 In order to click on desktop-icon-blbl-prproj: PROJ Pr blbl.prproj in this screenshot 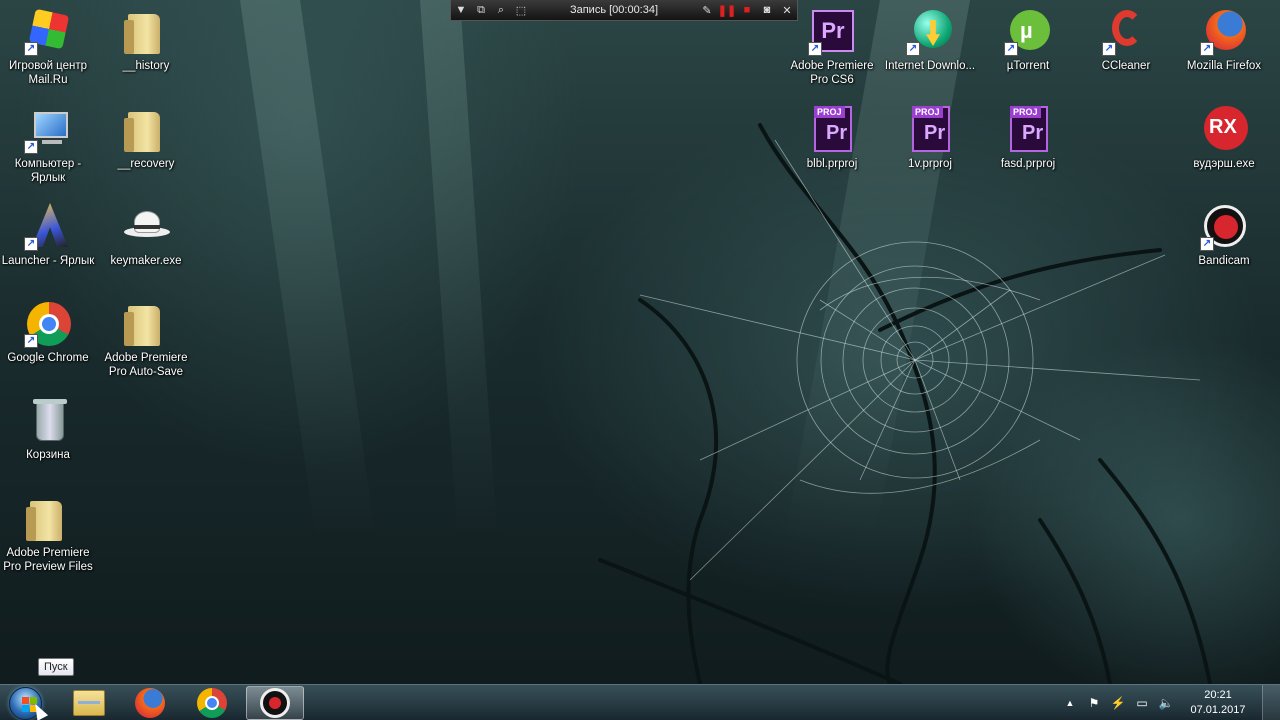, I will do `click(832, 147)`.